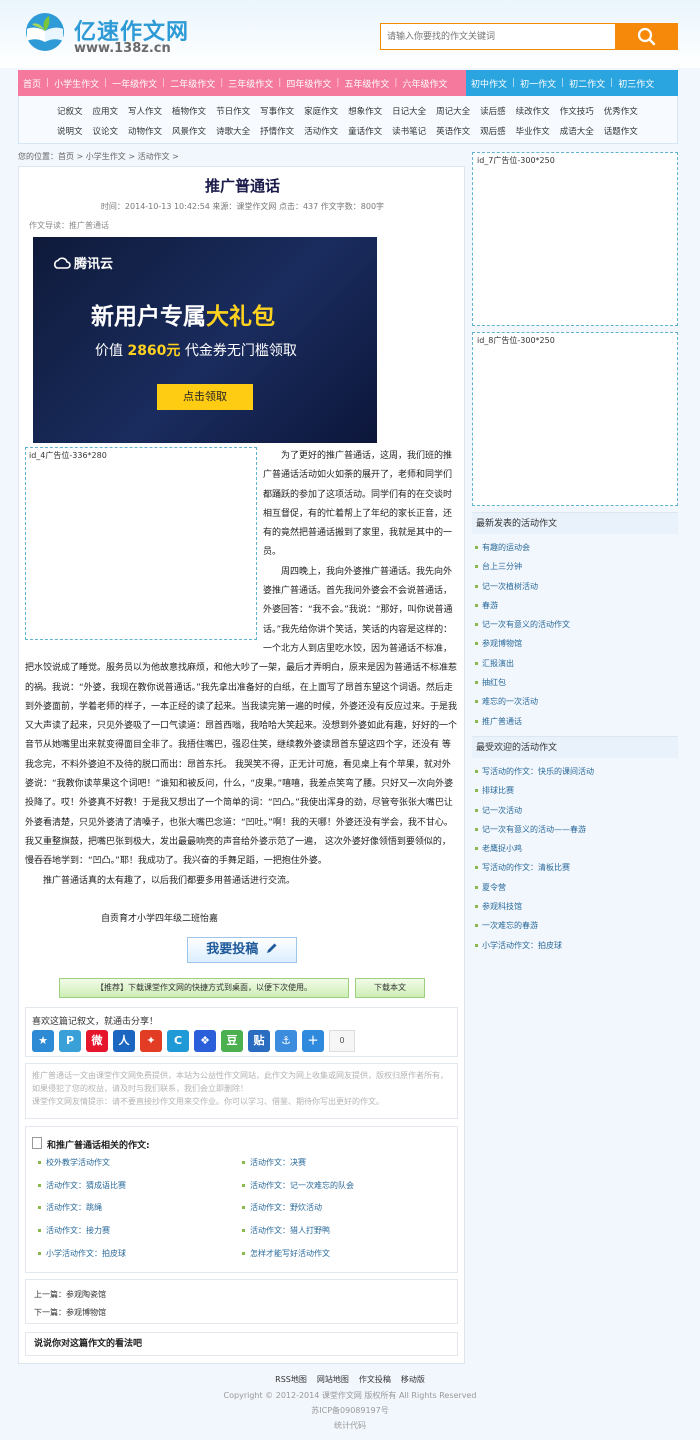  Describe the element at coordinates (189, 132) in the screenshot. I see `category-link: 风景作文` at that location.